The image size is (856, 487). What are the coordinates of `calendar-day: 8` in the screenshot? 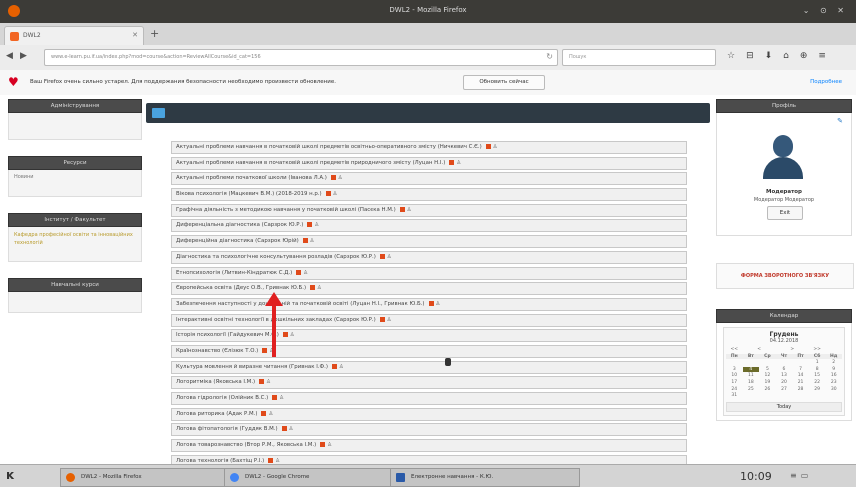 It's located at (817, 369).